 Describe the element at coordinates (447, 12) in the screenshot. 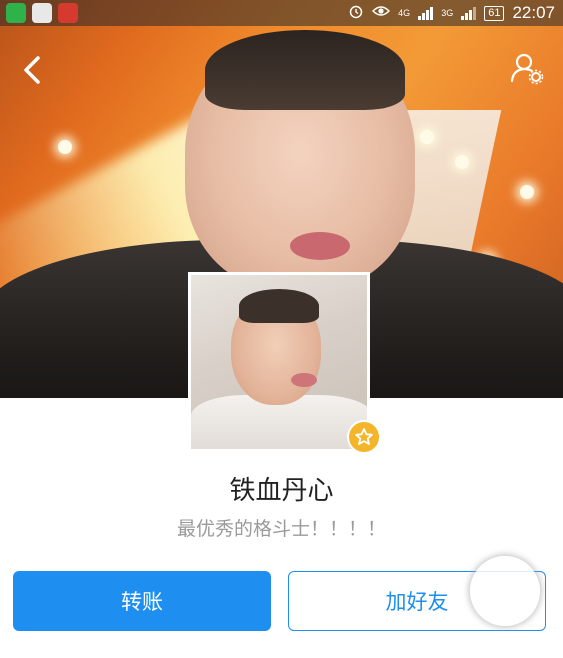

I see `network-3g-label: 3G` at that location.